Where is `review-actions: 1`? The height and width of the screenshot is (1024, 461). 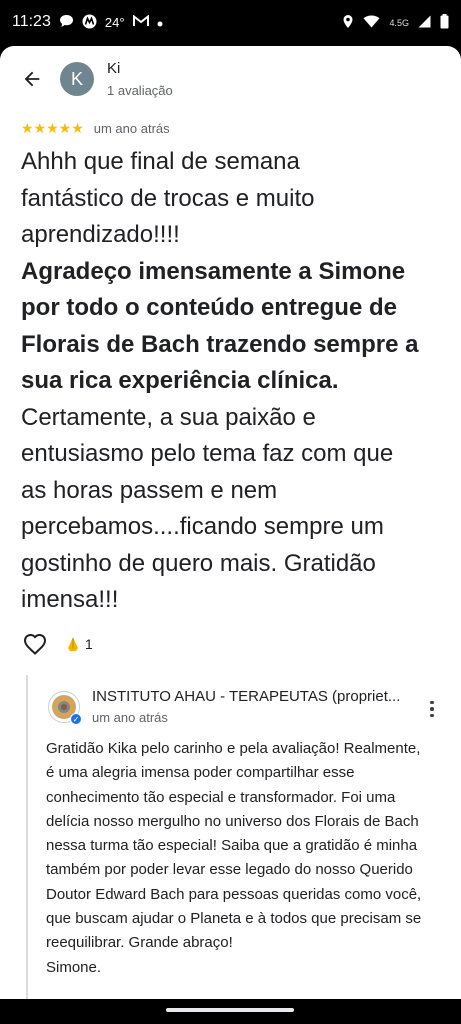
review-actions: 1 is located at coordinates (57, 644).